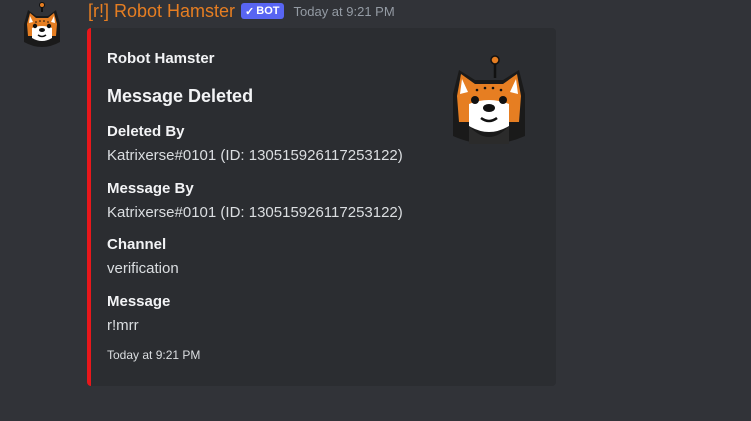 Image resolution: width=751 pixels, height=421 pixels. I want to click on bot-badge: ✓ BOT, so click(262, 11).